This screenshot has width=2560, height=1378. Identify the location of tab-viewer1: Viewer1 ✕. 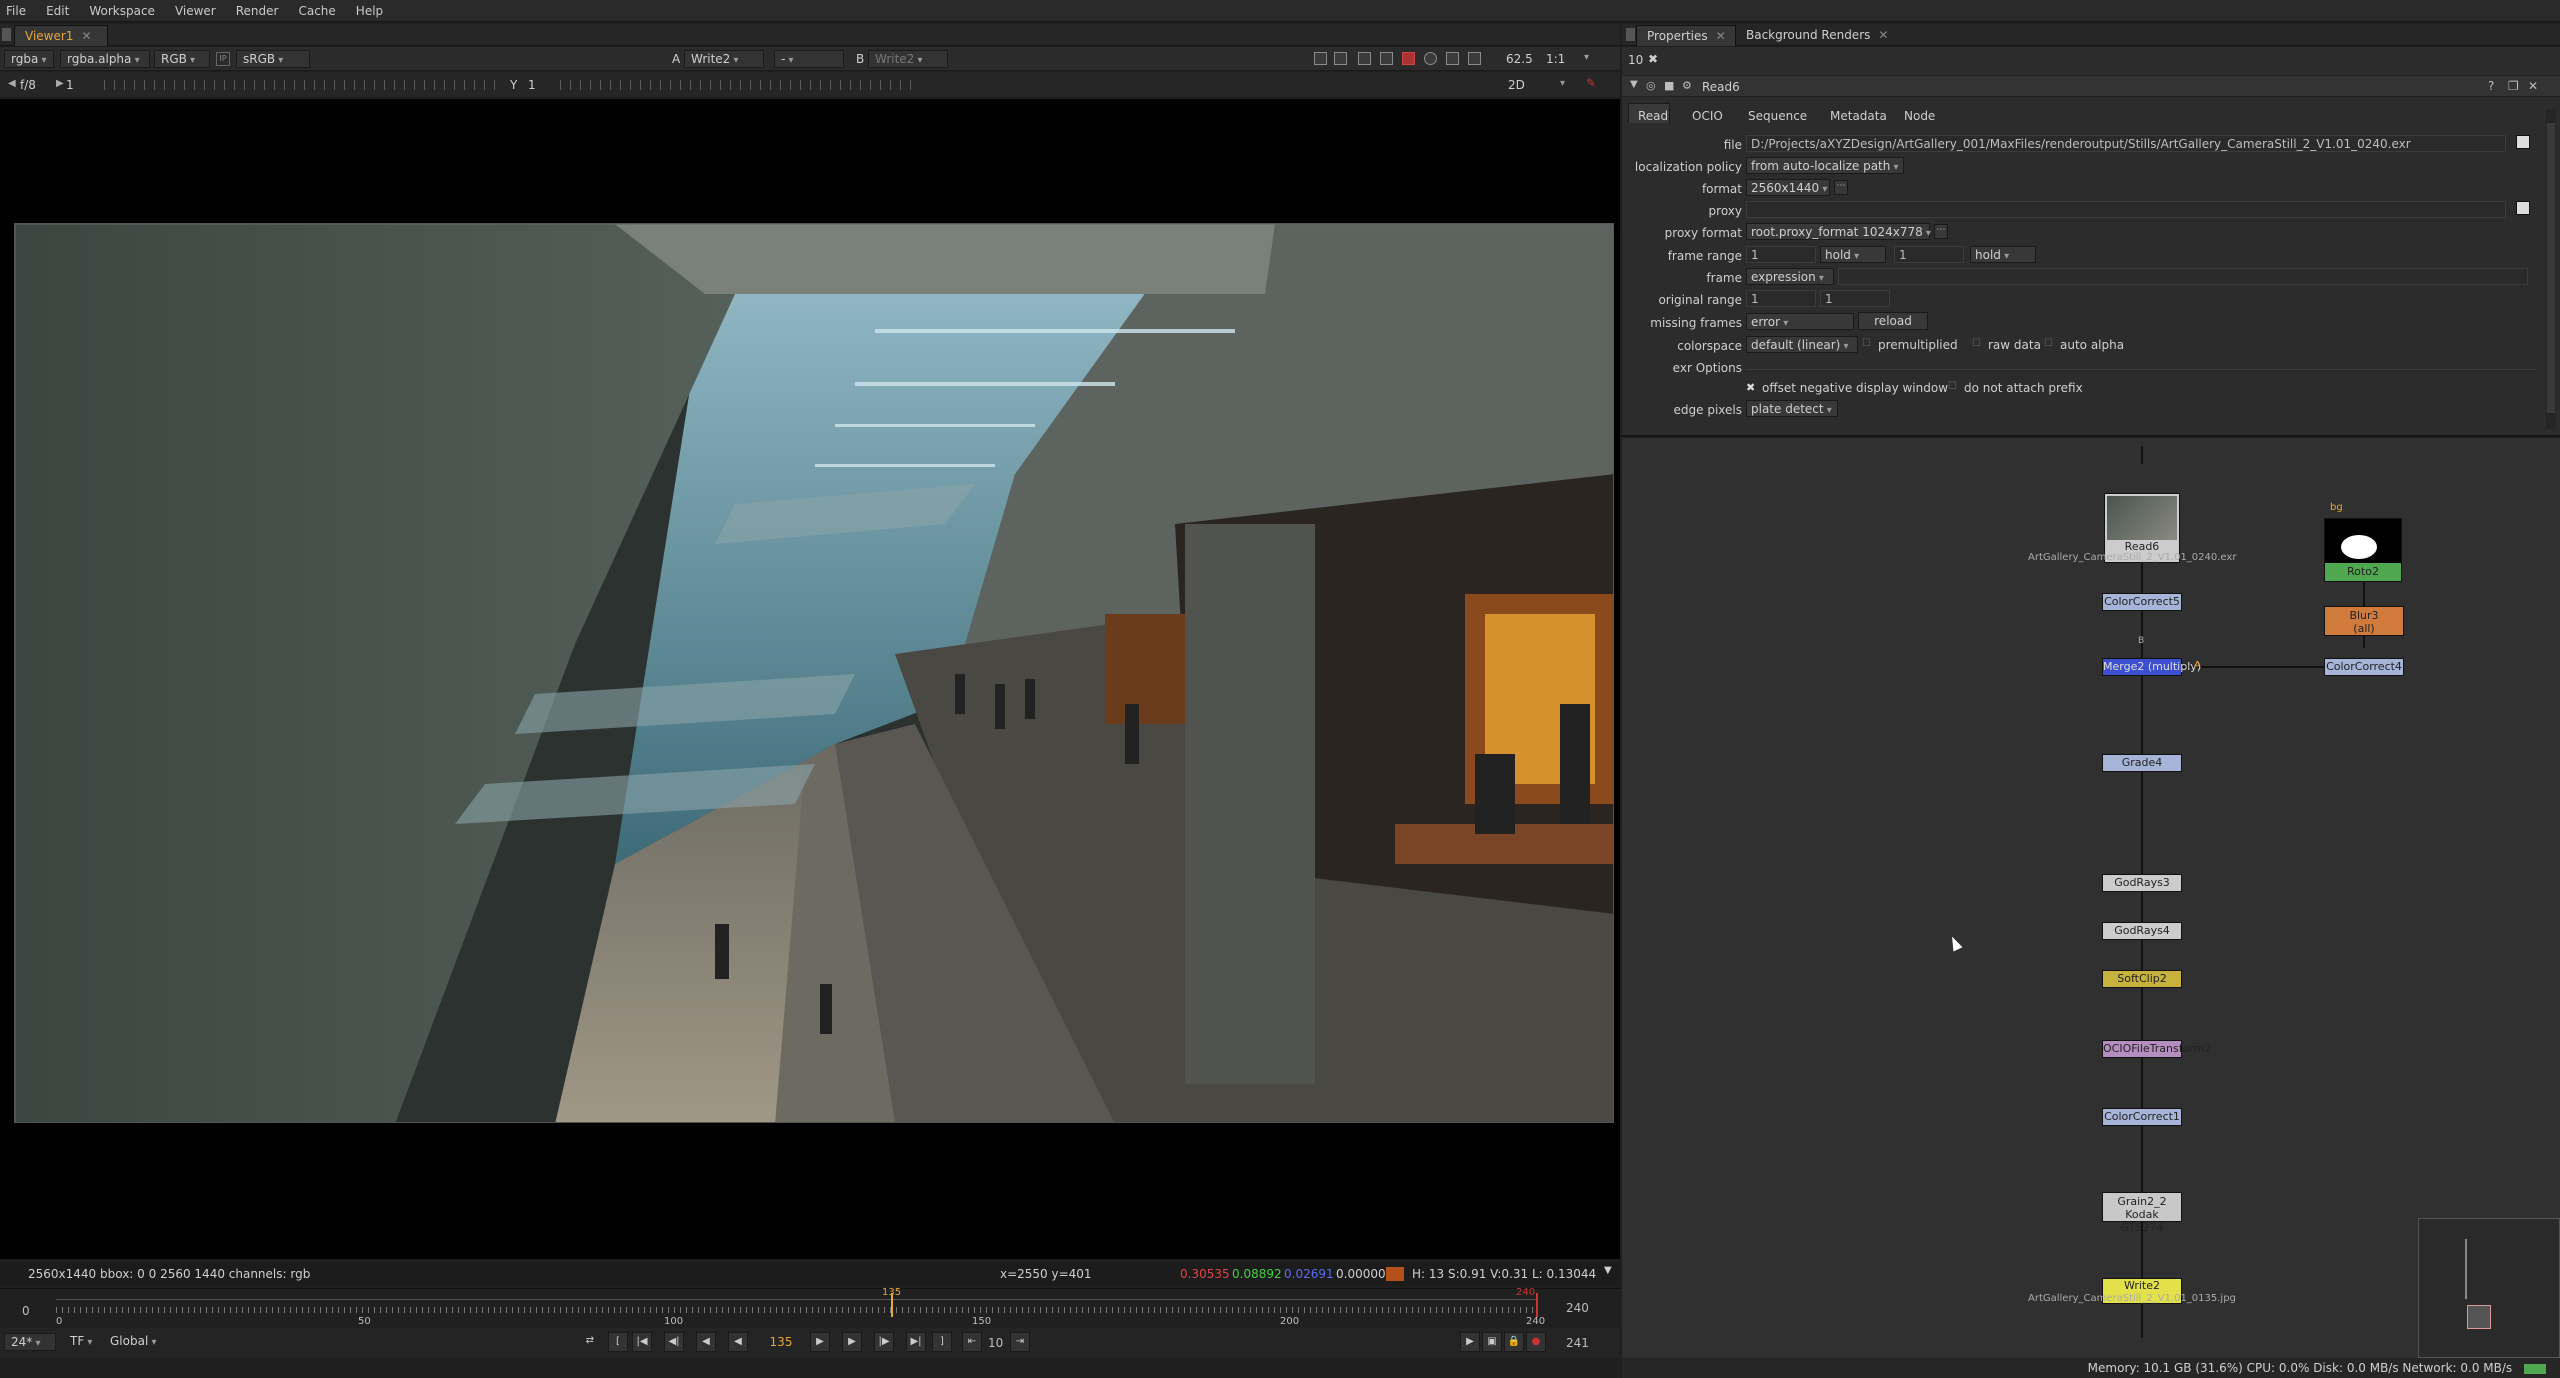
(61, 35).